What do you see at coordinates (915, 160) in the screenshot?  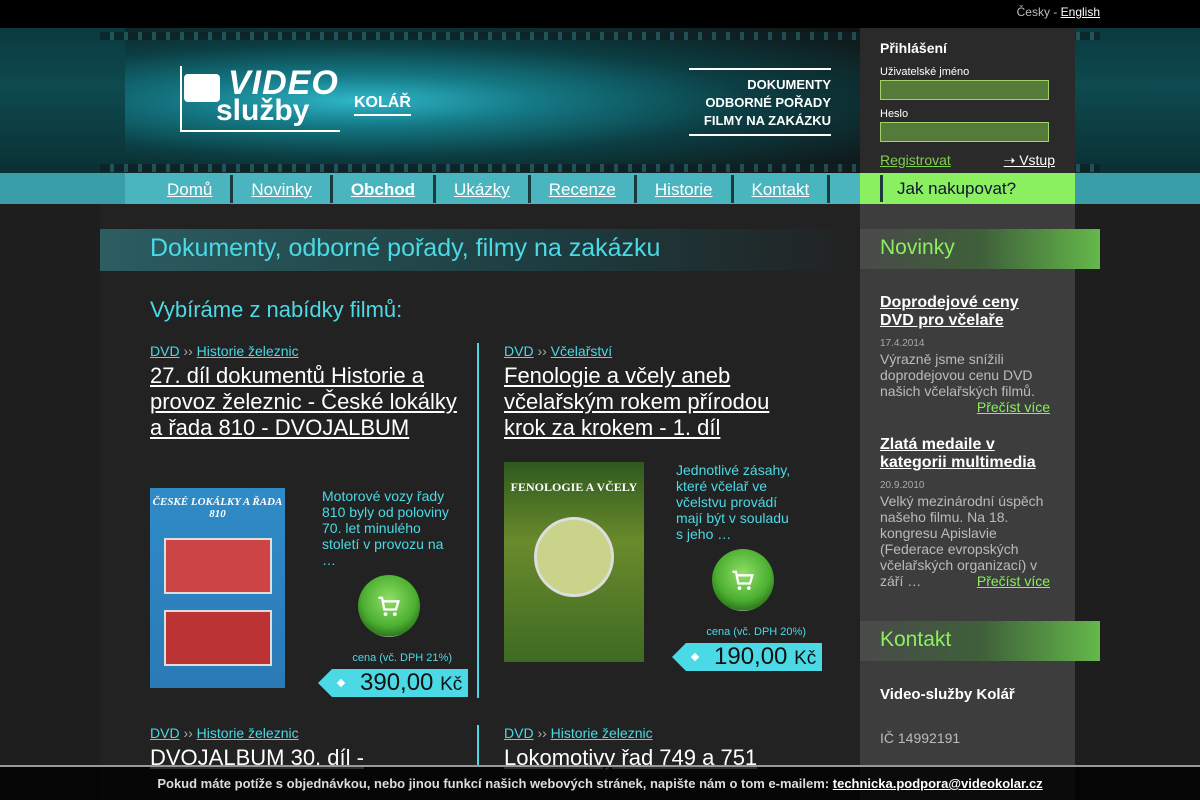 I see `register-link: Registrovat` at bounding box center [915, 160].